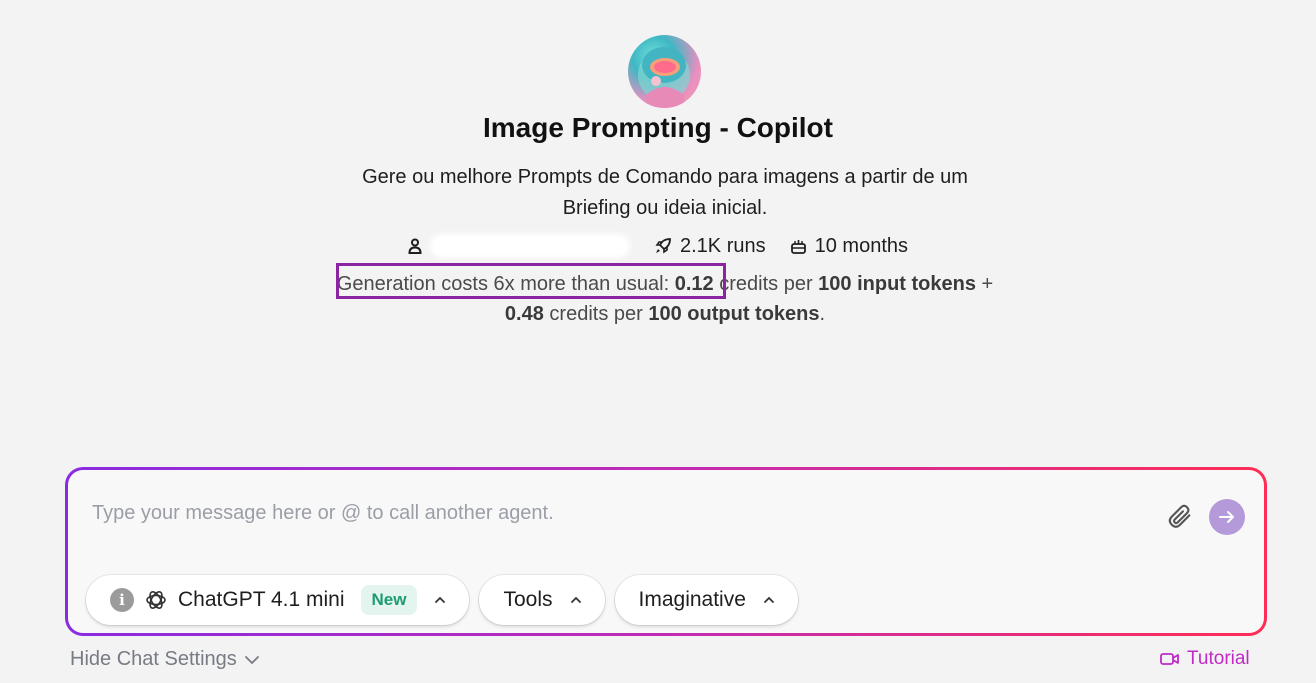  Describe the element at coordinates (612, 513) in the screenshot. I see `message-input` at that location.